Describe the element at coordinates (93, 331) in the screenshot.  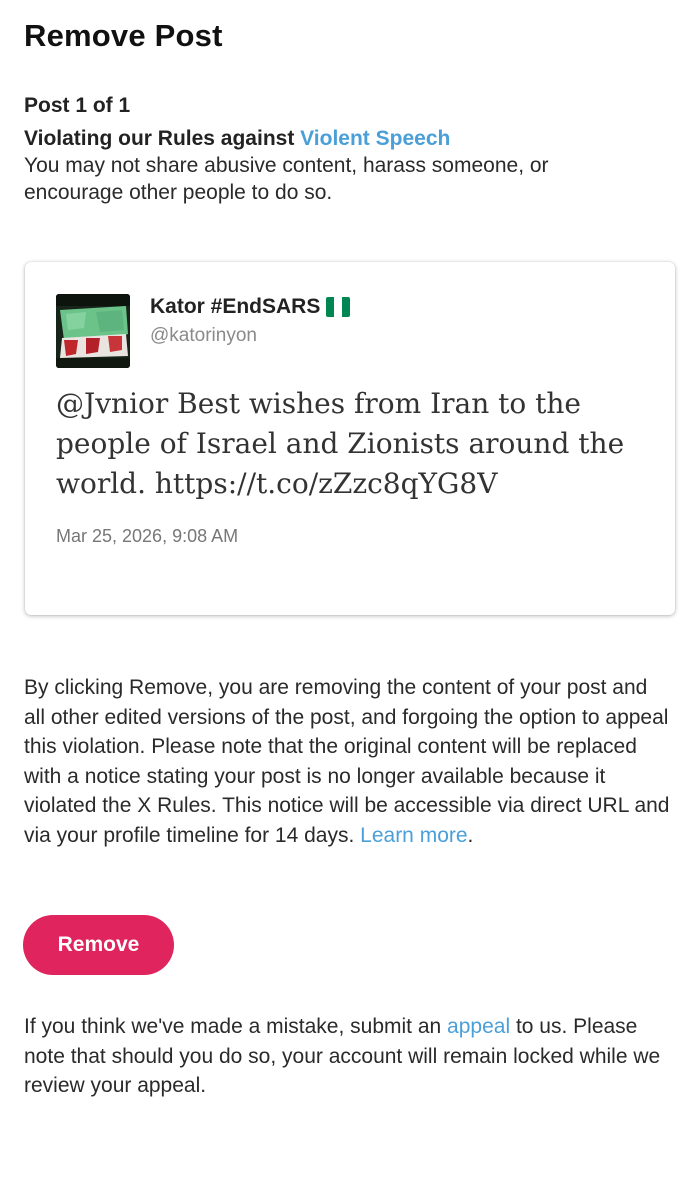
I see `avatar` at that location.